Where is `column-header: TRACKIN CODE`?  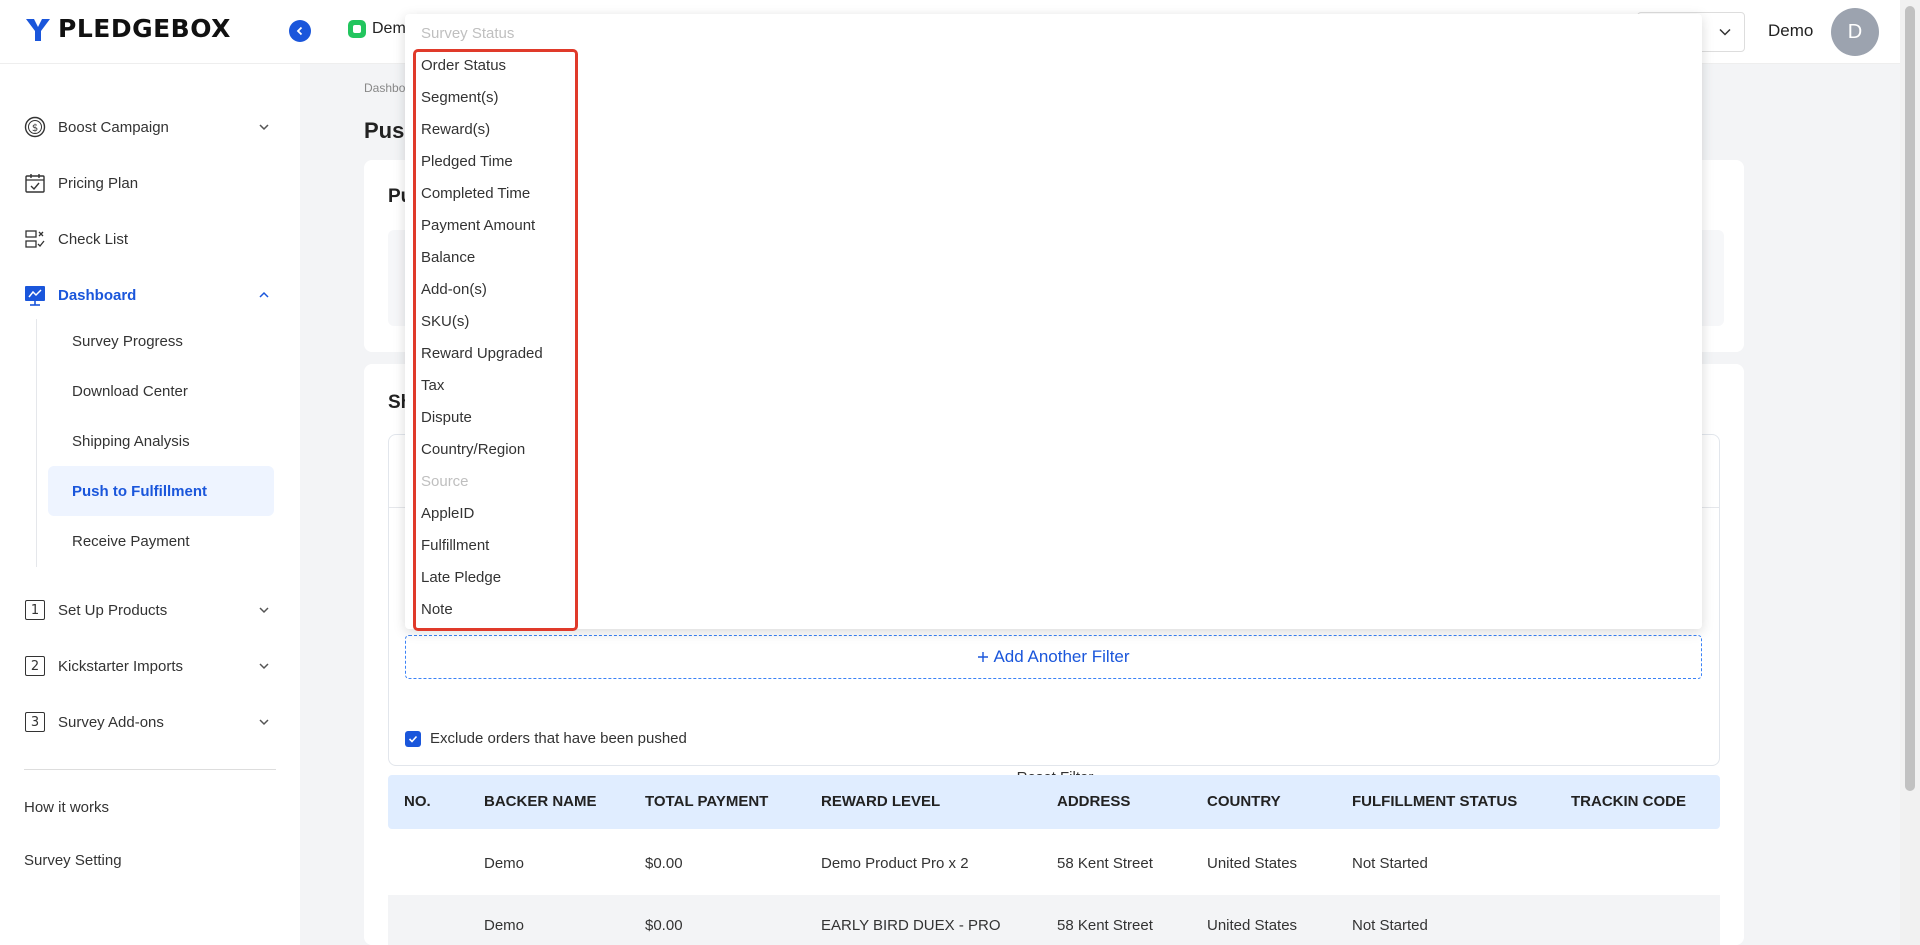 column-header: TRACKIN CODE is located at coordinates (1628, 801).